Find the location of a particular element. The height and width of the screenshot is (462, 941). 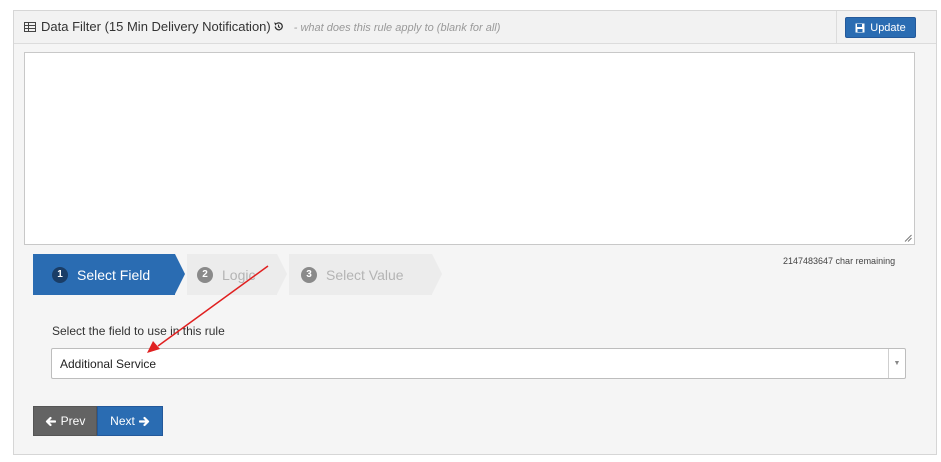

step-number: 1 is located at coordinates (60, 274).